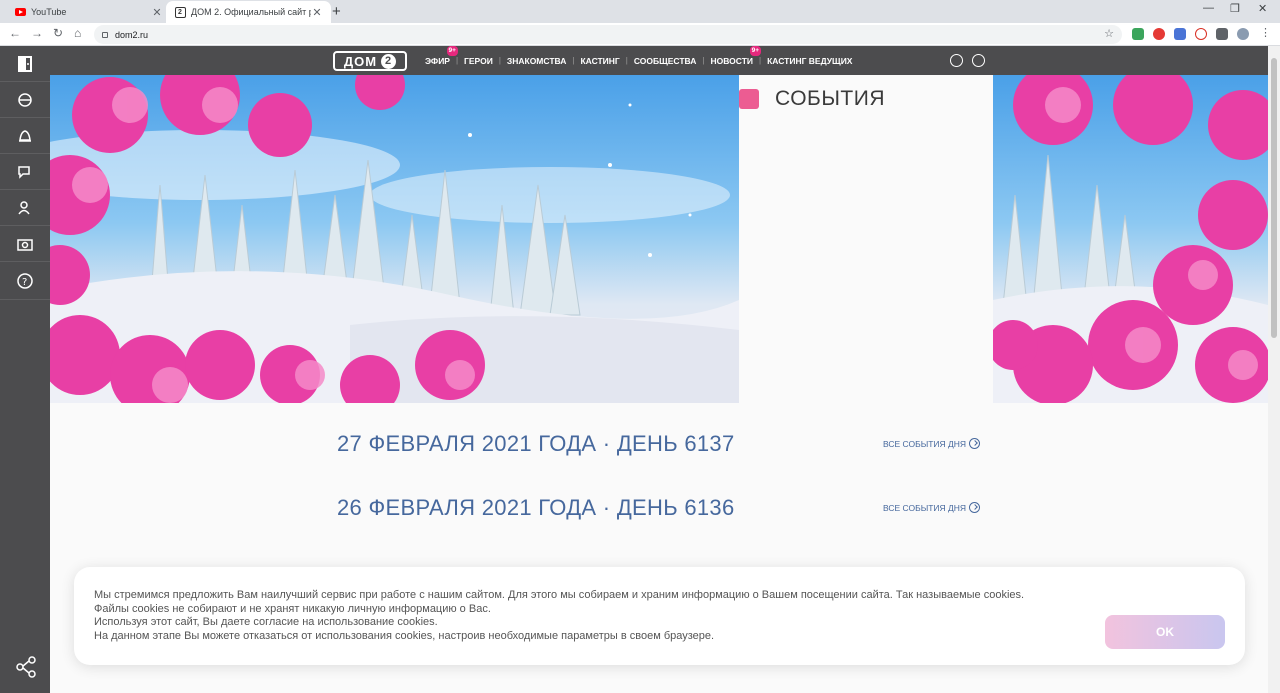 This screenshot has height=693, width=1280. I want to click on search-icon, so click(956, 60).